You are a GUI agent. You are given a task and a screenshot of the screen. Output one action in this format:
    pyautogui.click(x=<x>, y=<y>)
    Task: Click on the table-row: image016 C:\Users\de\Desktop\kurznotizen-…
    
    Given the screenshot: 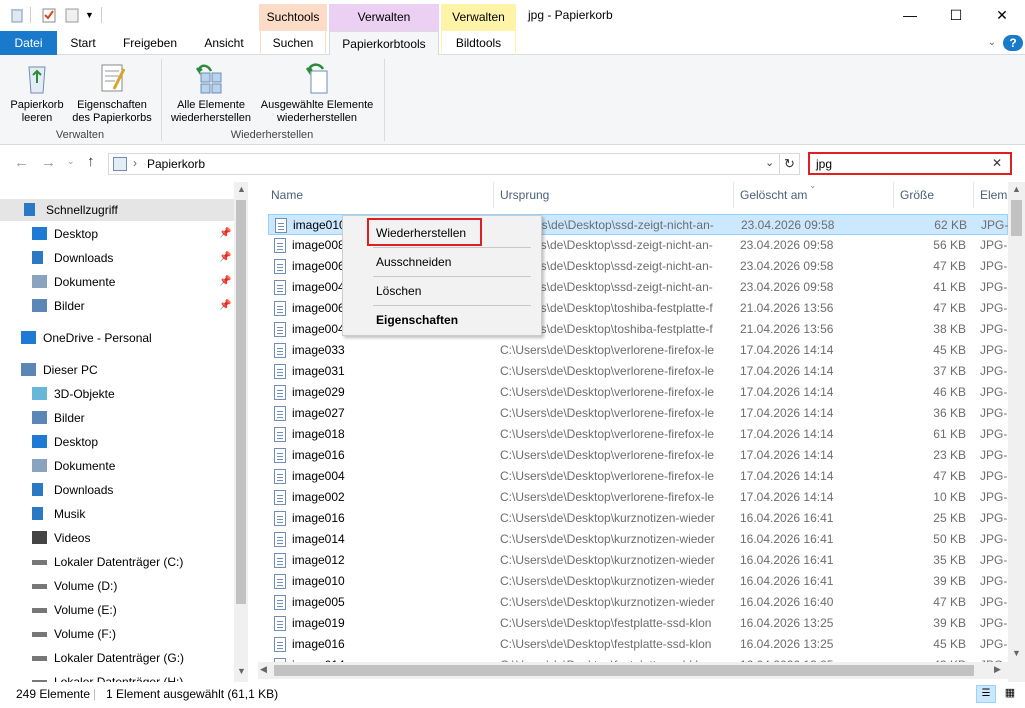 What is the action you would take?
    pyautogui.click(x=638, y=518)
    